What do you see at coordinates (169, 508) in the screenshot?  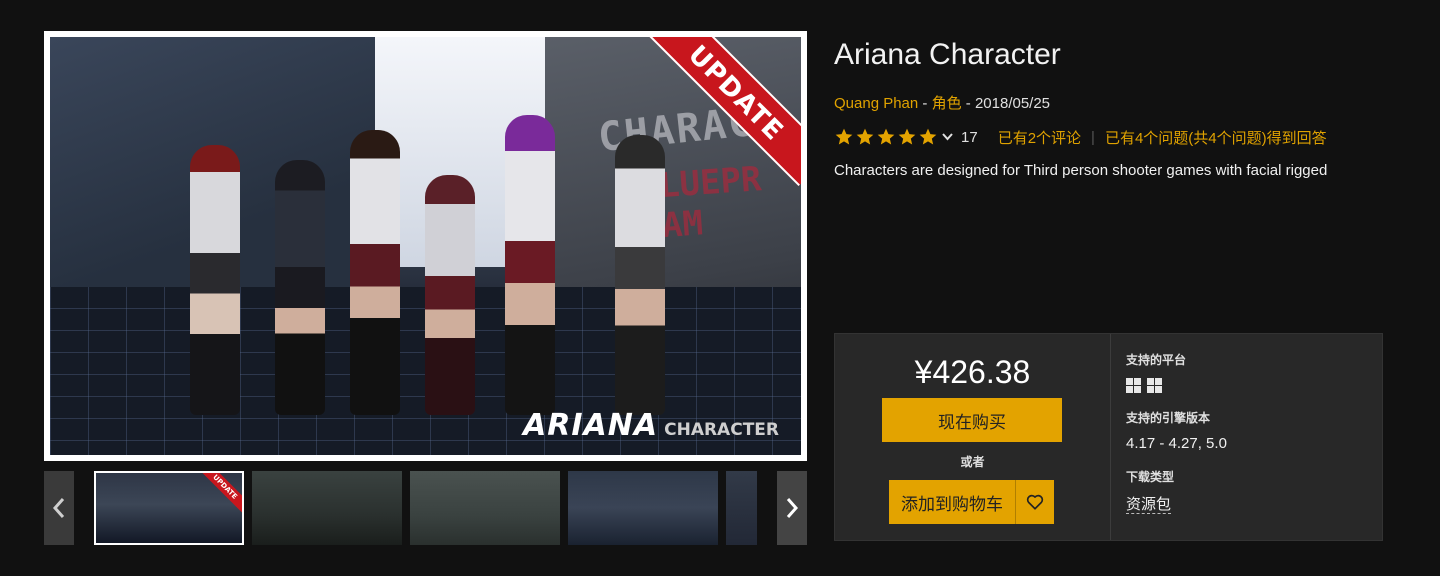 I see `thumbnail-item: UPDATE` at bounding box center [169, 508].